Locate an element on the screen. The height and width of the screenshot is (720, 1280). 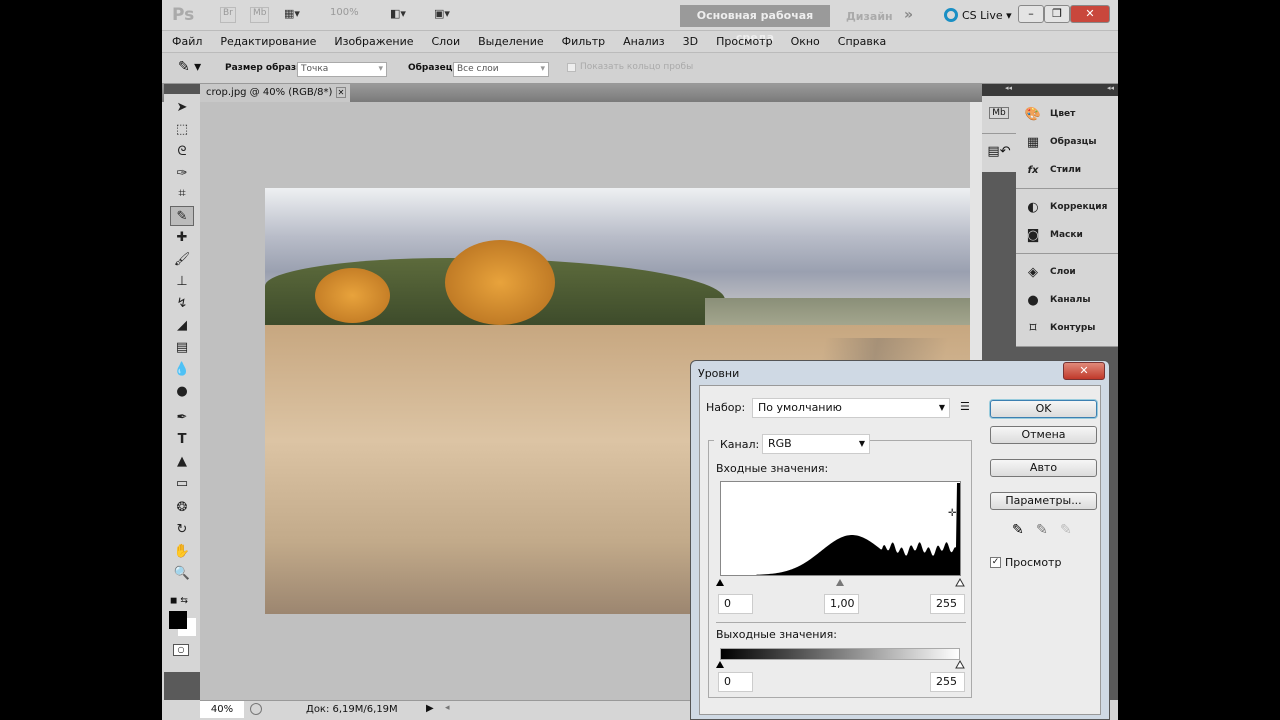
input-slider is located at coordinates (841, 583).